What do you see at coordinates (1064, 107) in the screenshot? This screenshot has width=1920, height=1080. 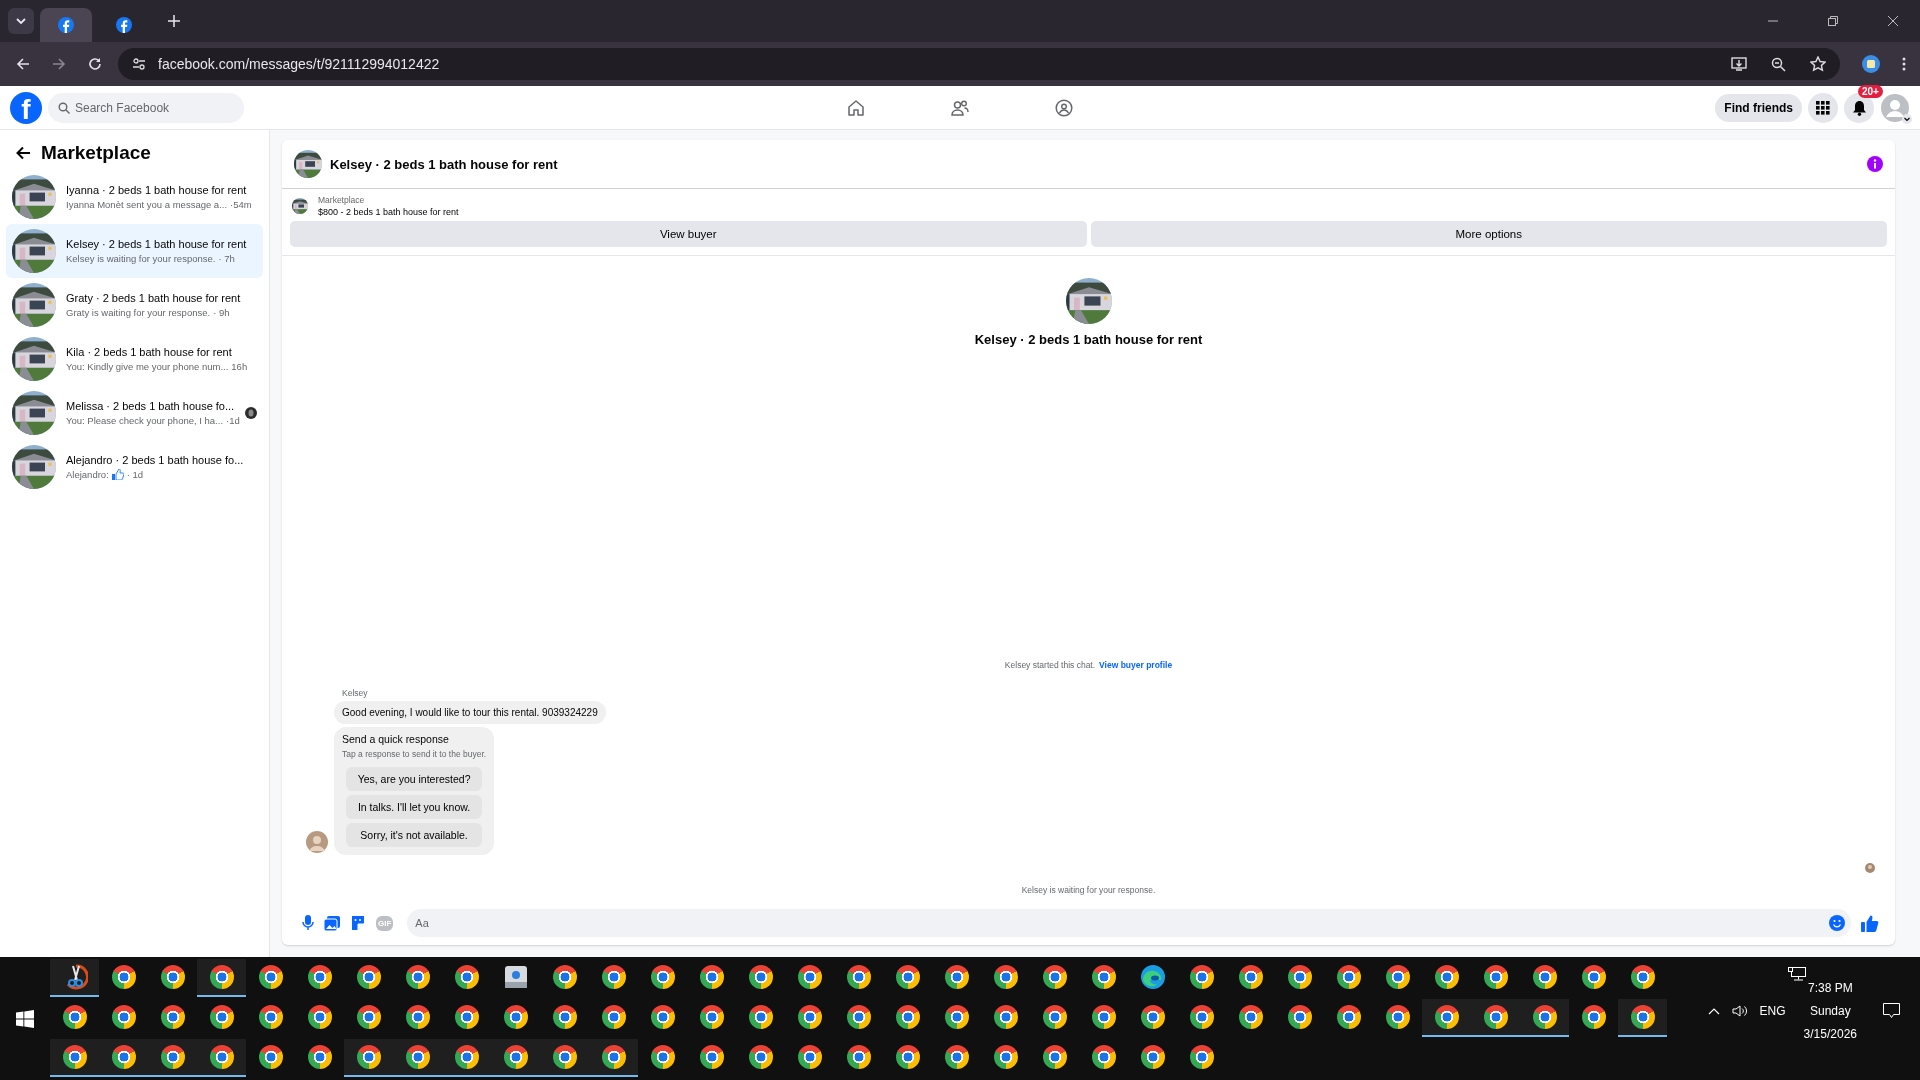 I see `groups-icon` at bounding box center [1064, 107].